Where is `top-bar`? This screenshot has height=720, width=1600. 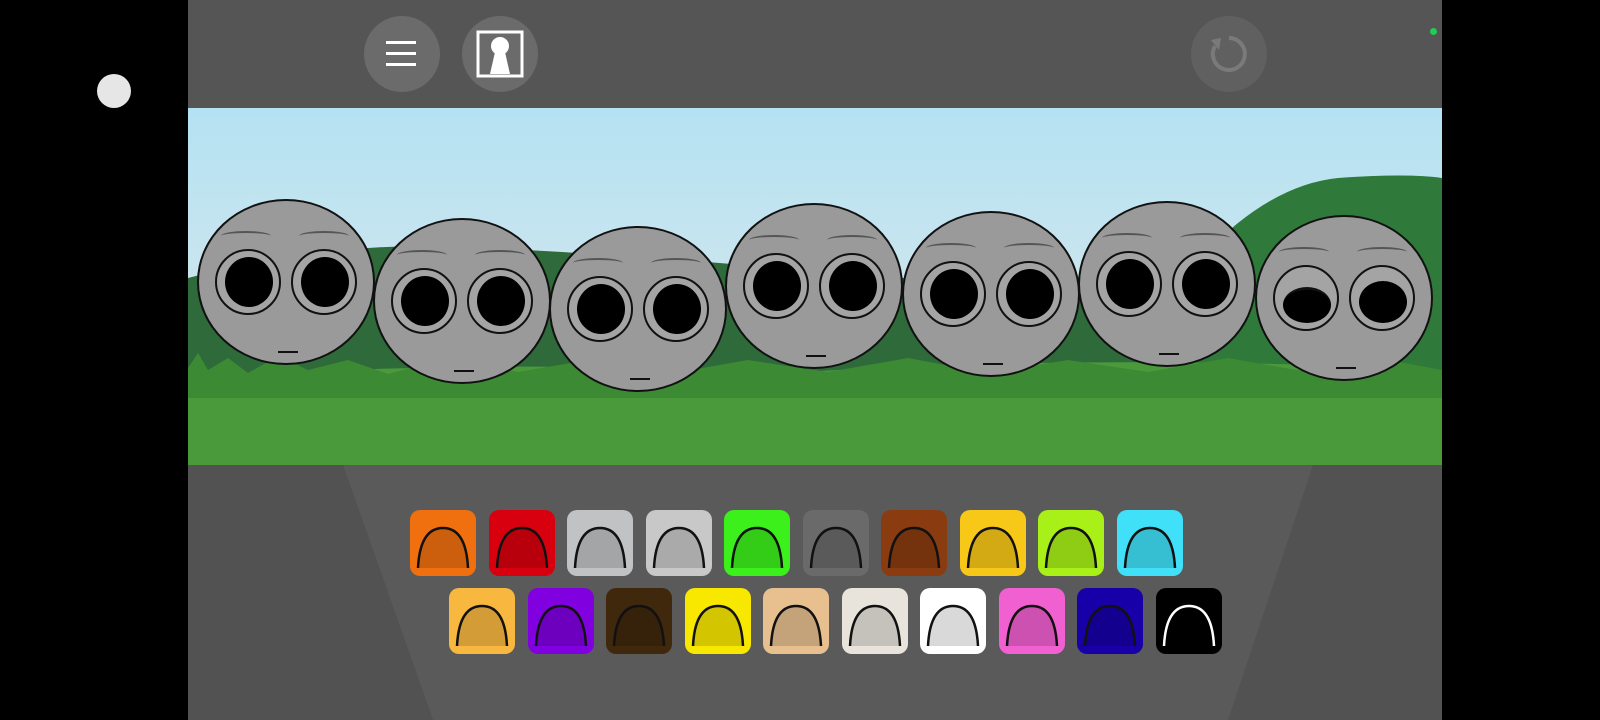 top-bar is located at coordinates (815, 54).